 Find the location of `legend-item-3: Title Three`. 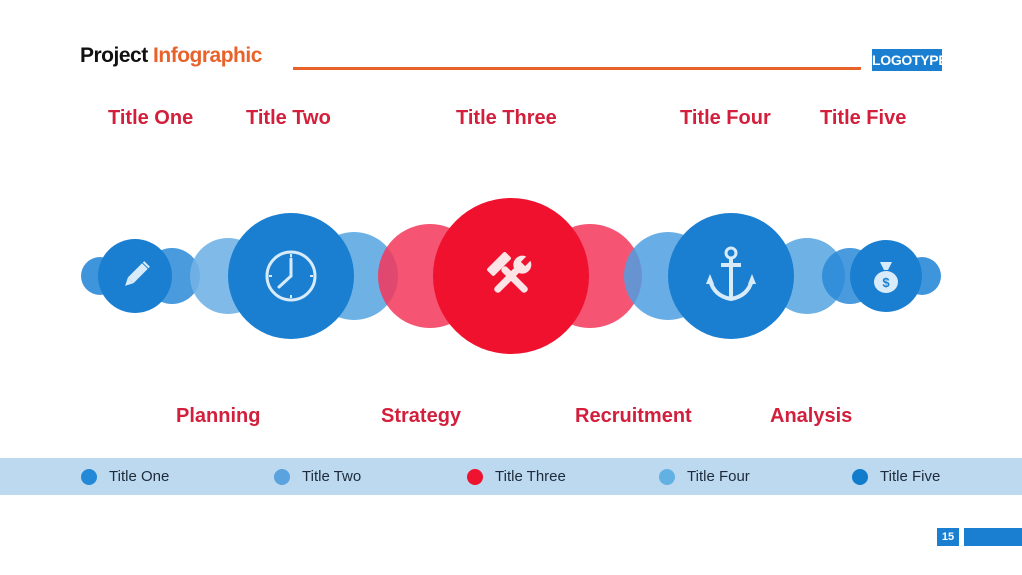

legend-item-3: Title Three is located at coordinates (516, 476).